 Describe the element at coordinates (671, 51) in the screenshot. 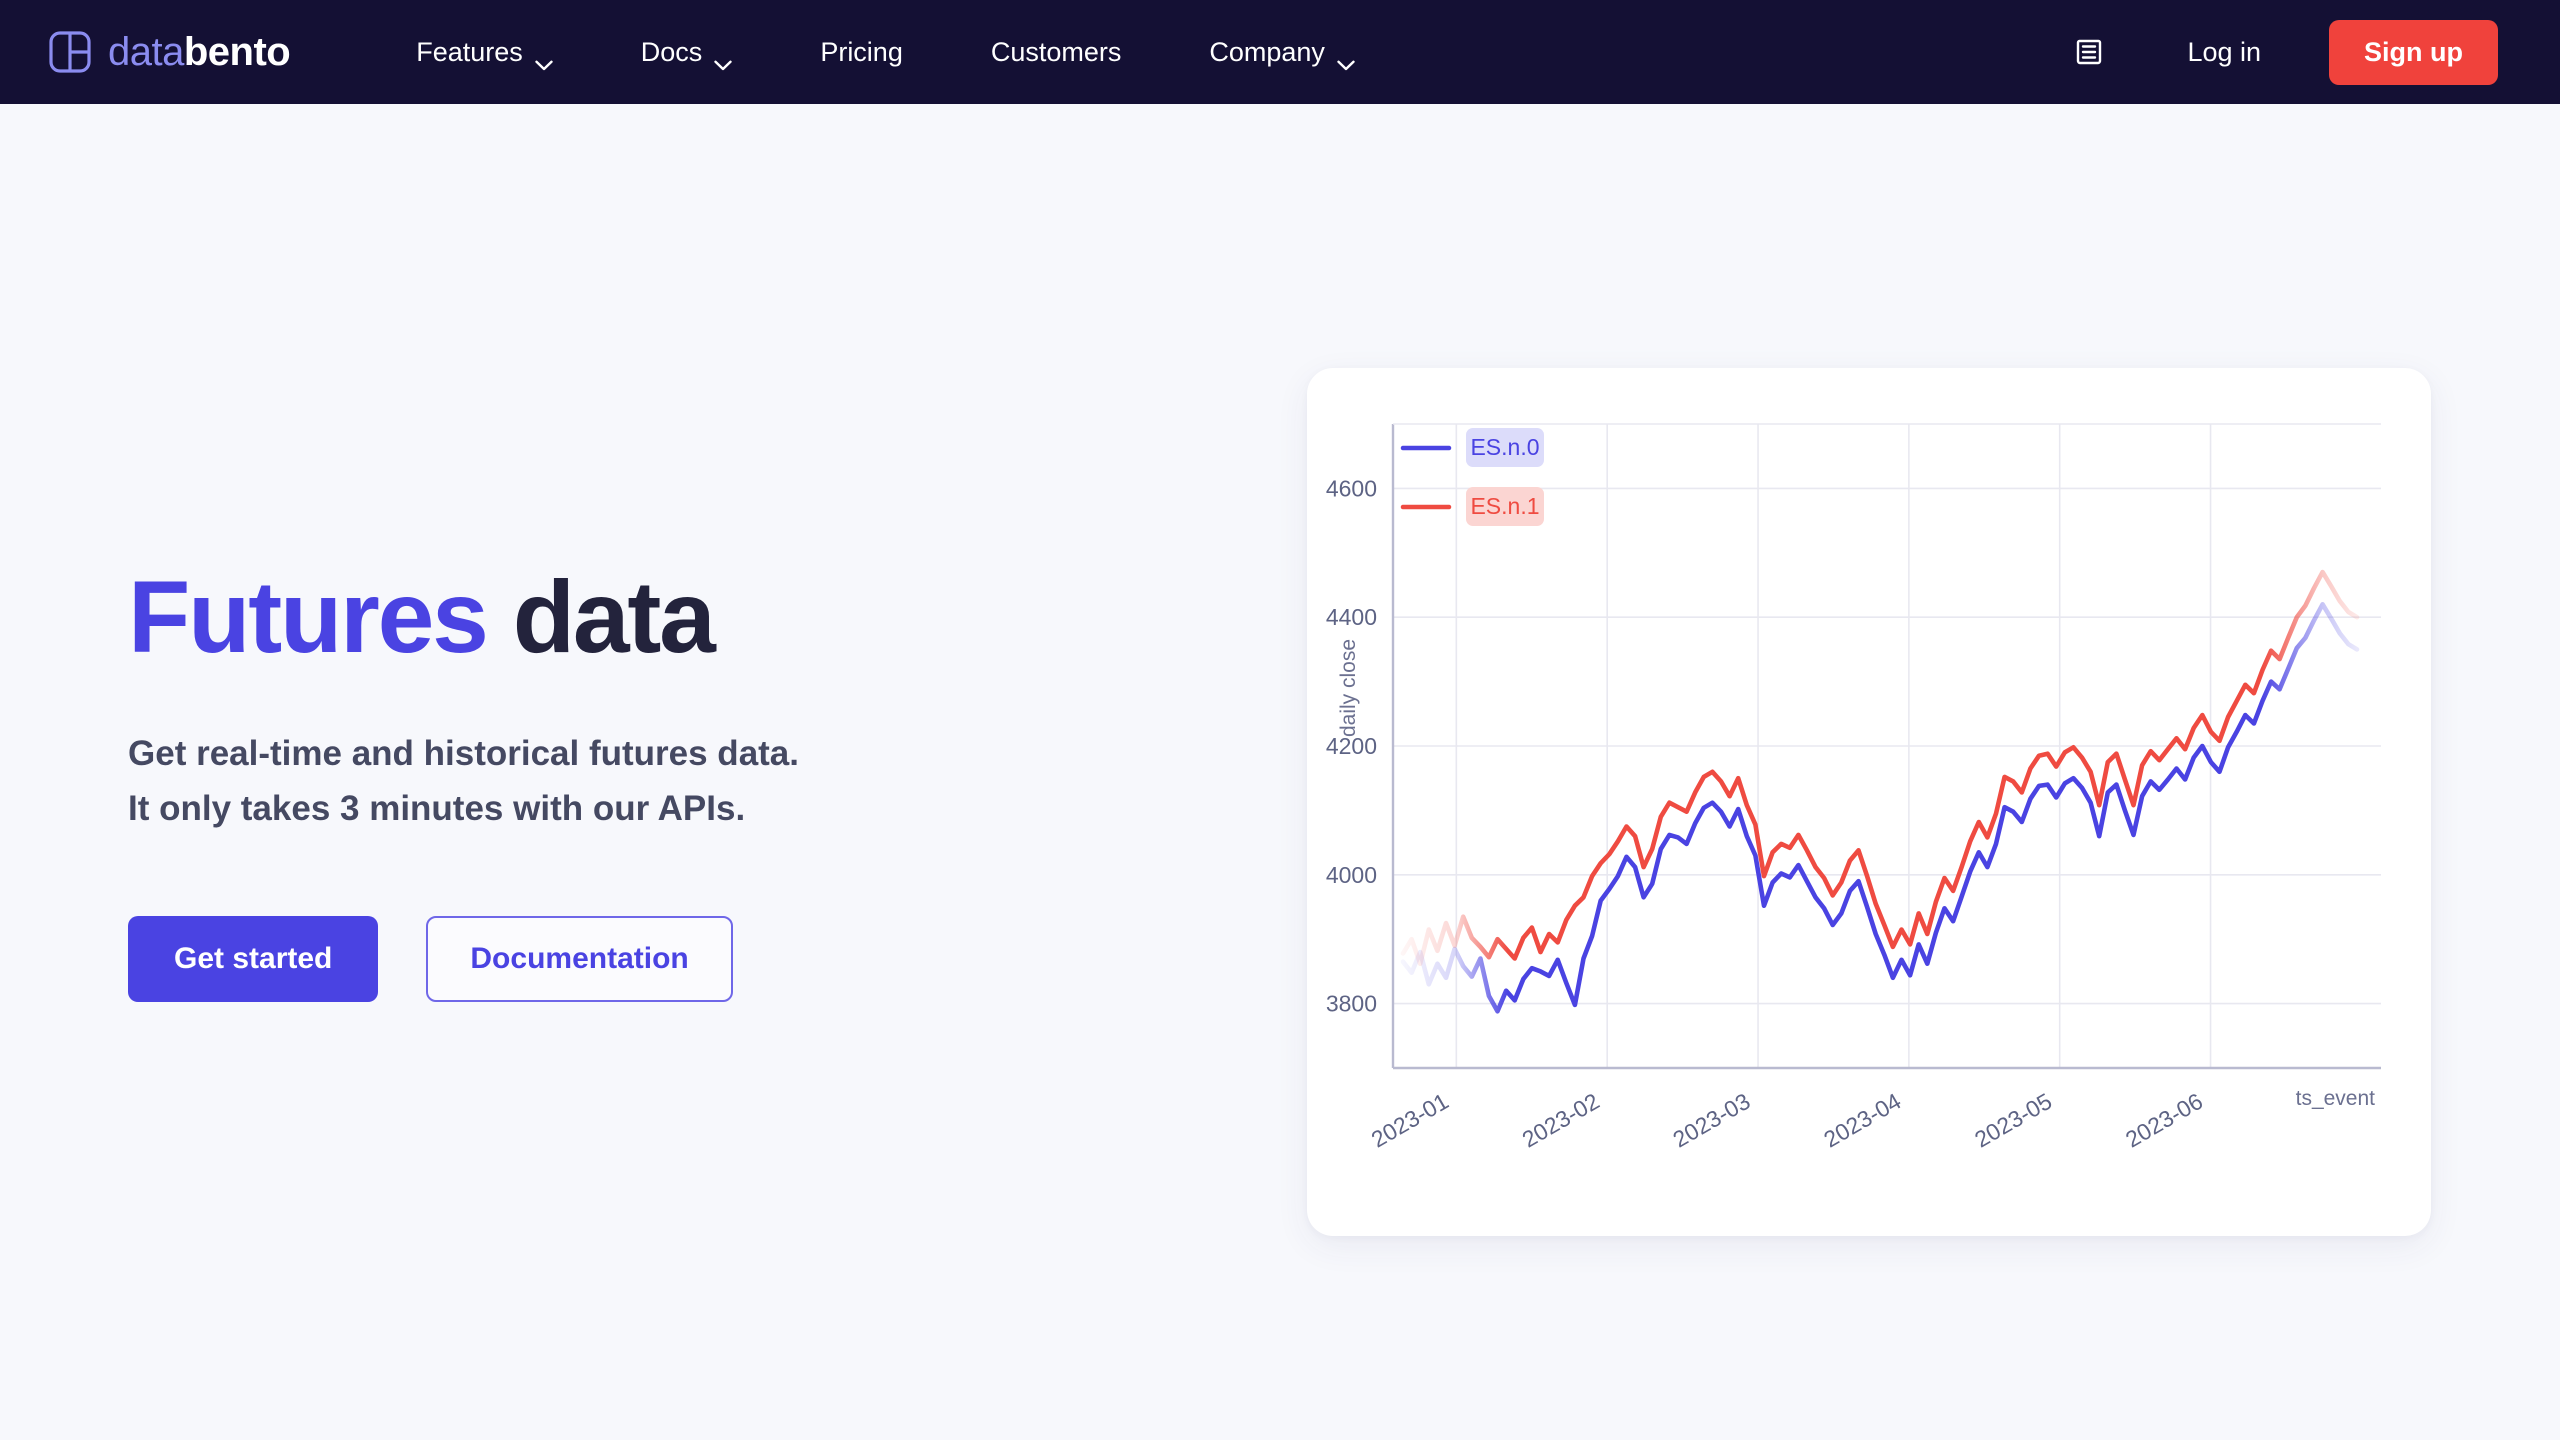

I see `nav-item-docs-label: Docs` at that location.